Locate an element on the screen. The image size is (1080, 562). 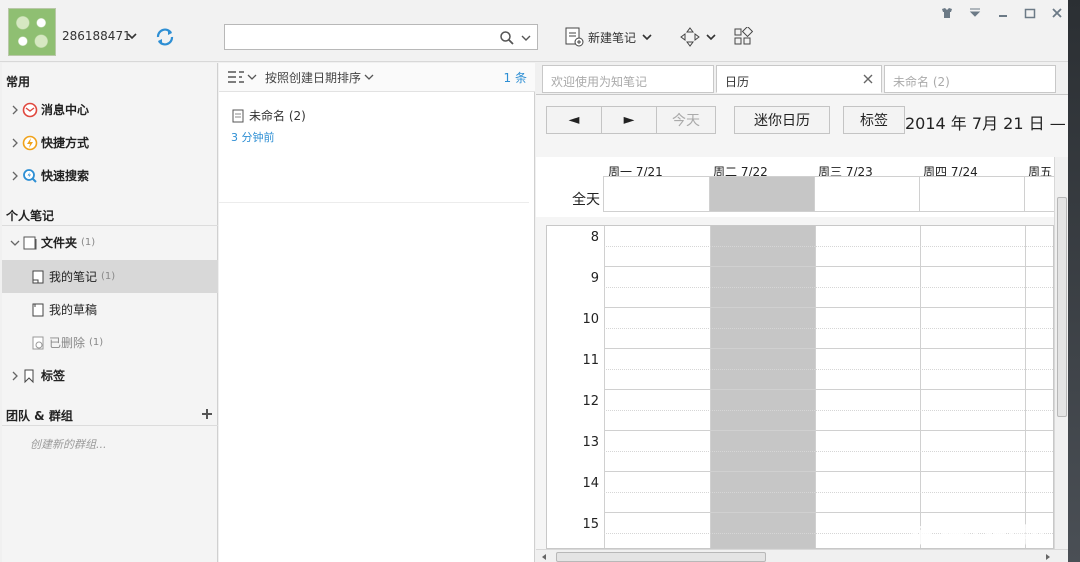
add-icon is located at coordinates (207, 414).